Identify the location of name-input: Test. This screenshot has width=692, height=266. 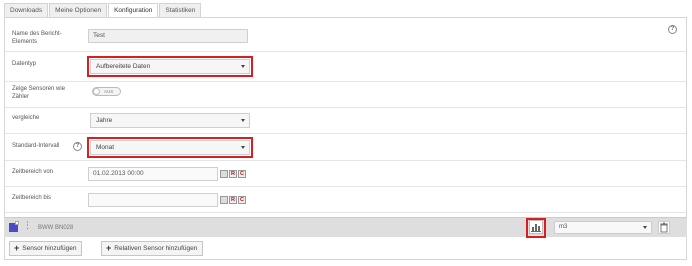
(168, 36).